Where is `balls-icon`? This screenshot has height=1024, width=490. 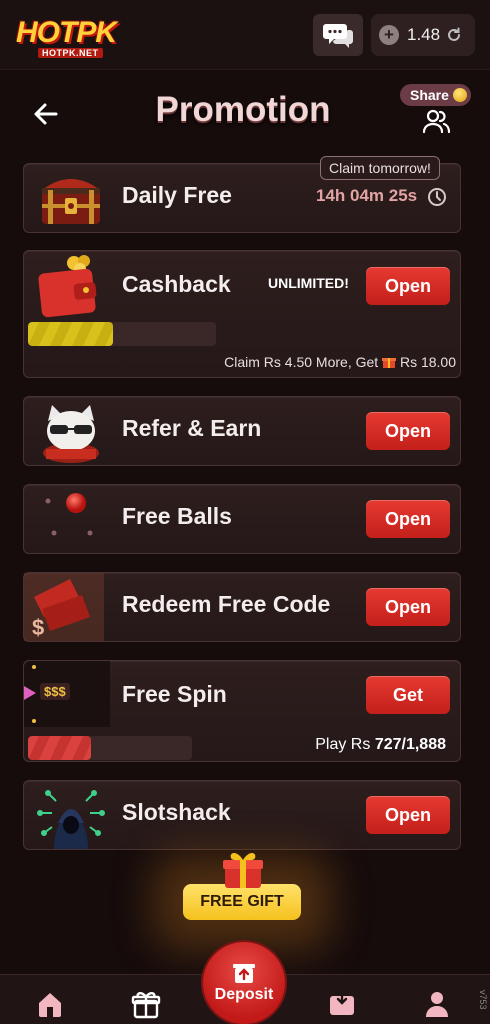
balls-icon is located at coordinates (69, 514).